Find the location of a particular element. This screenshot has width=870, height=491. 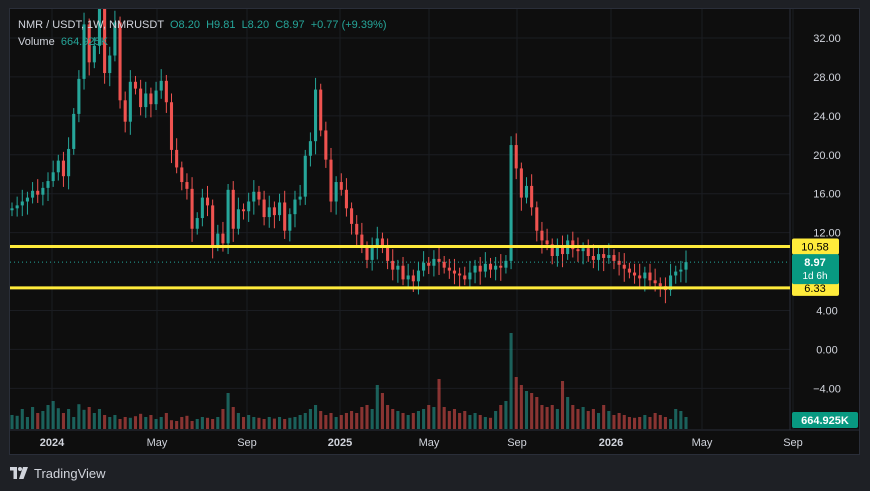

tradingview-brand: TradingView is located at coordinates (70, 473).